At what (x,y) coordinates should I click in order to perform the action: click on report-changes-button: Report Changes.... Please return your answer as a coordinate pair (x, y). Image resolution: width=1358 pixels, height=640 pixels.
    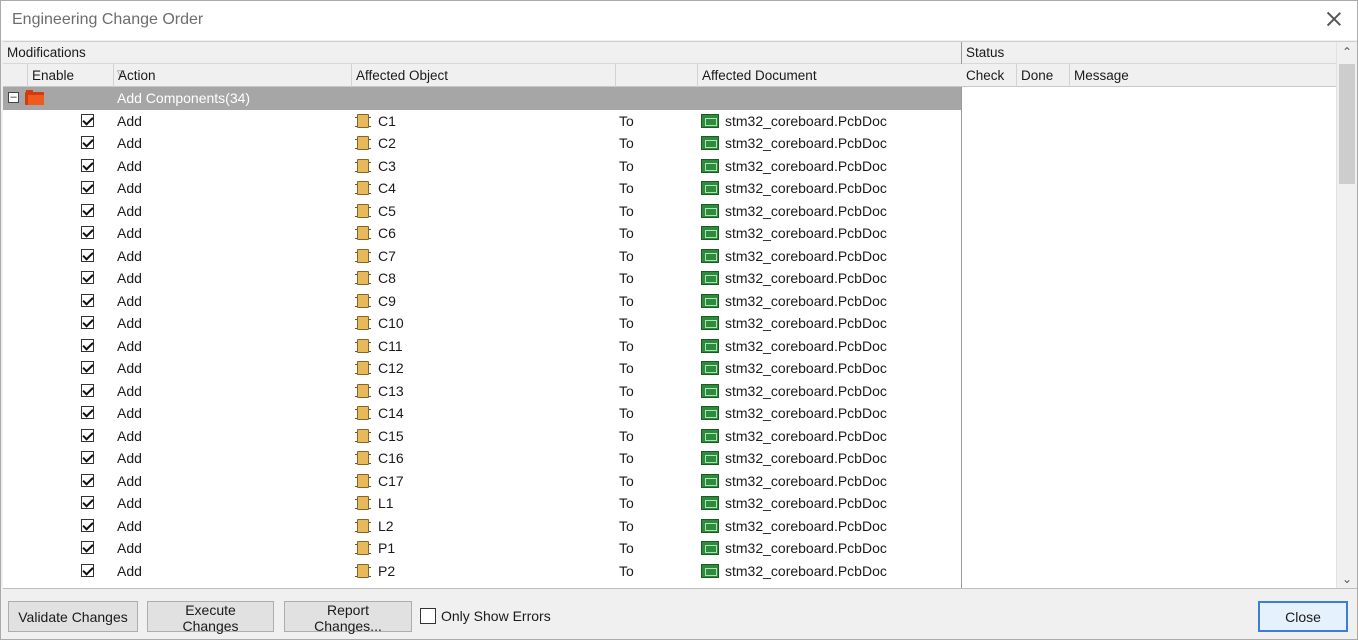
    Looking at the image, I should click on (348, 617).